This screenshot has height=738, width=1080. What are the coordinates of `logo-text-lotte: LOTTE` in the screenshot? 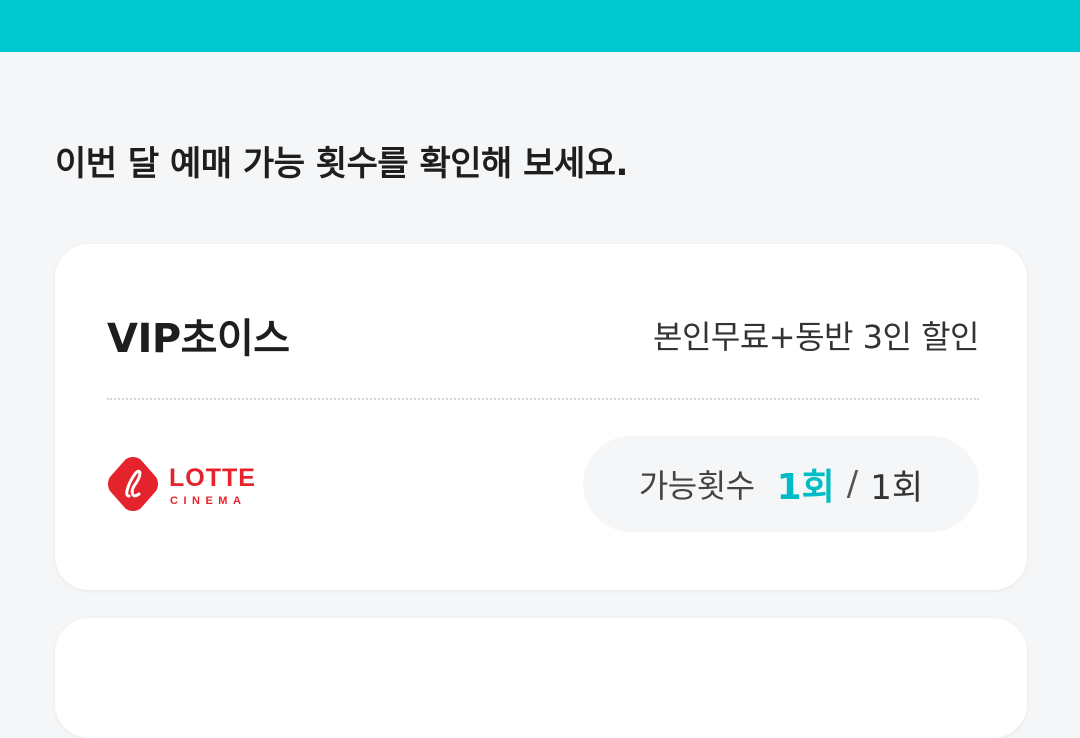 It's located at (212, 478).